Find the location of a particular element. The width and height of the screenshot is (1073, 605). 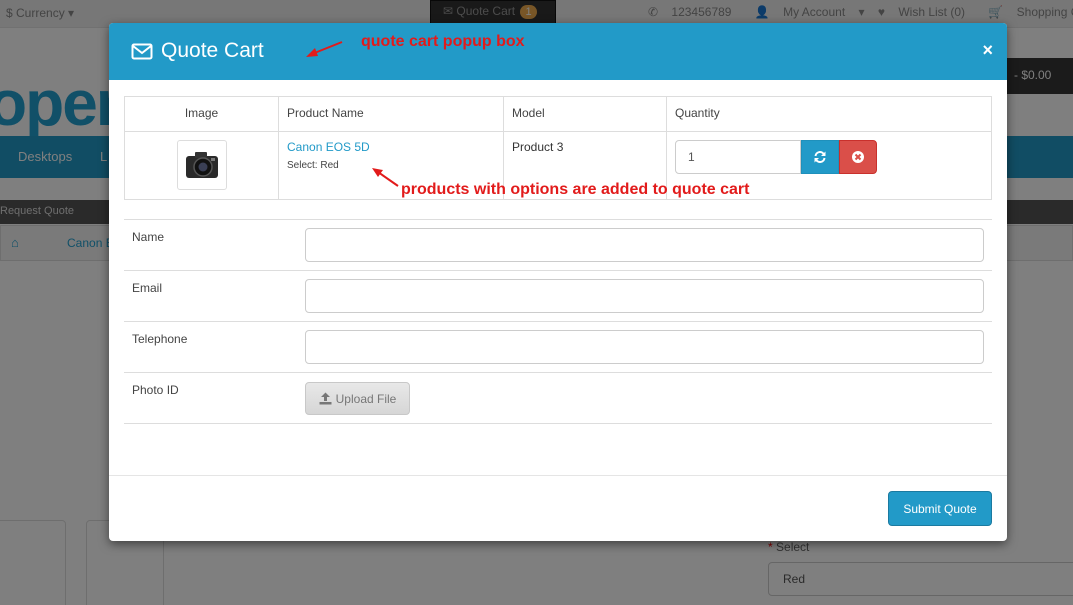

upload-file-button: Upload File is located at coordinates (357, 398).